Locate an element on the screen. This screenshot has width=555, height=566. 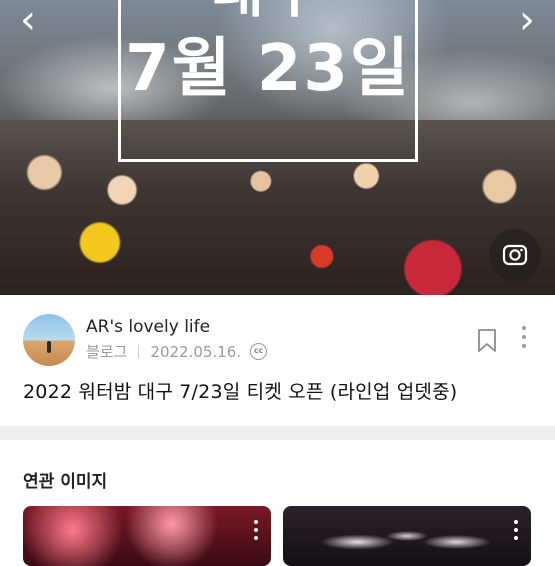
chevron-right-icon: › is located at coordinates (527, 22).